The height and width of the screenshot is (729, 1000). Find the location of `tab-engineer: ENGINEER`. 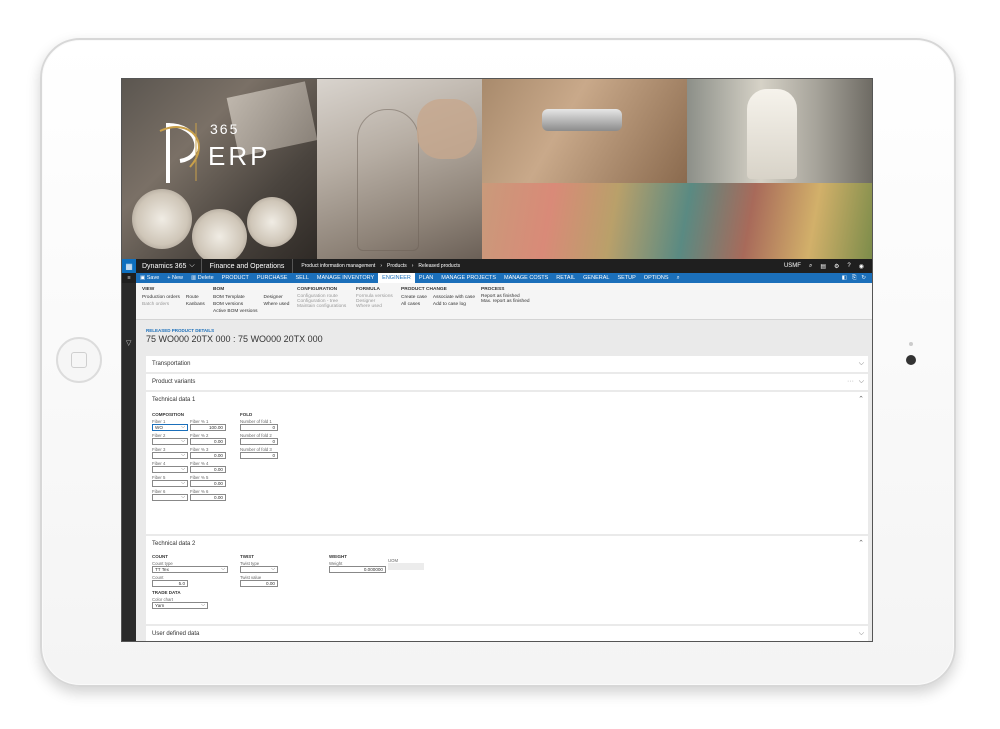

tab-engineer: ENGINEER is located at coordinates (396, 278).